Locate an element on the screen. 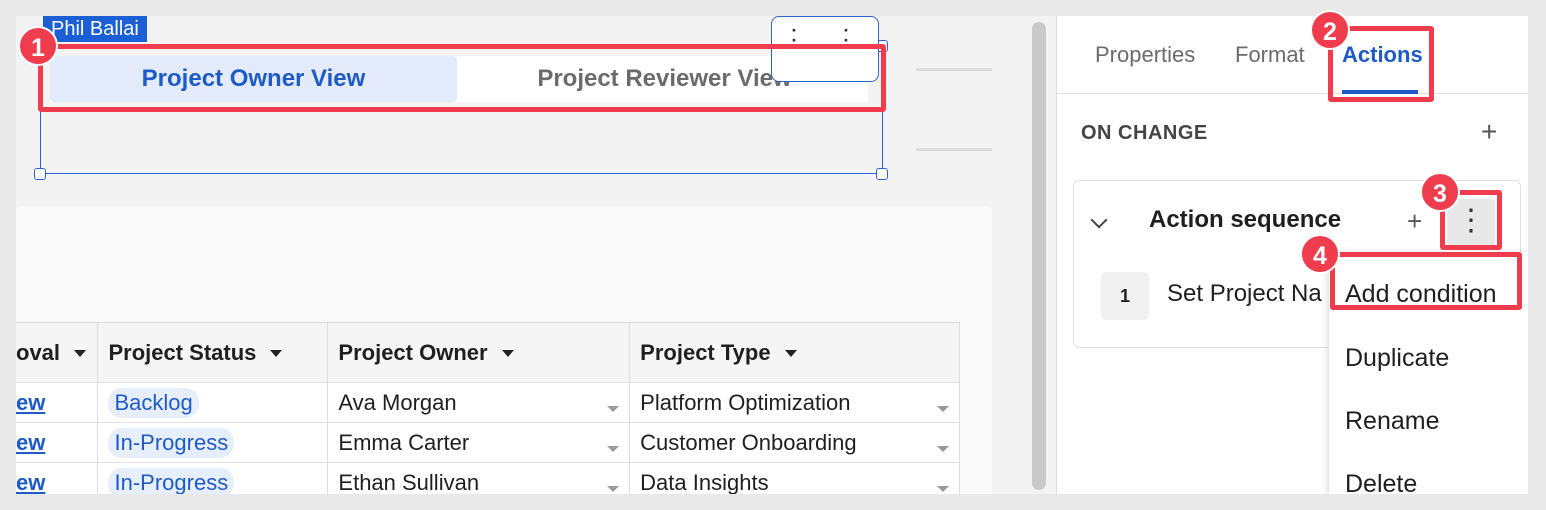  user-presence-tag: Phil Ballai is located at coordinates (95, 29).